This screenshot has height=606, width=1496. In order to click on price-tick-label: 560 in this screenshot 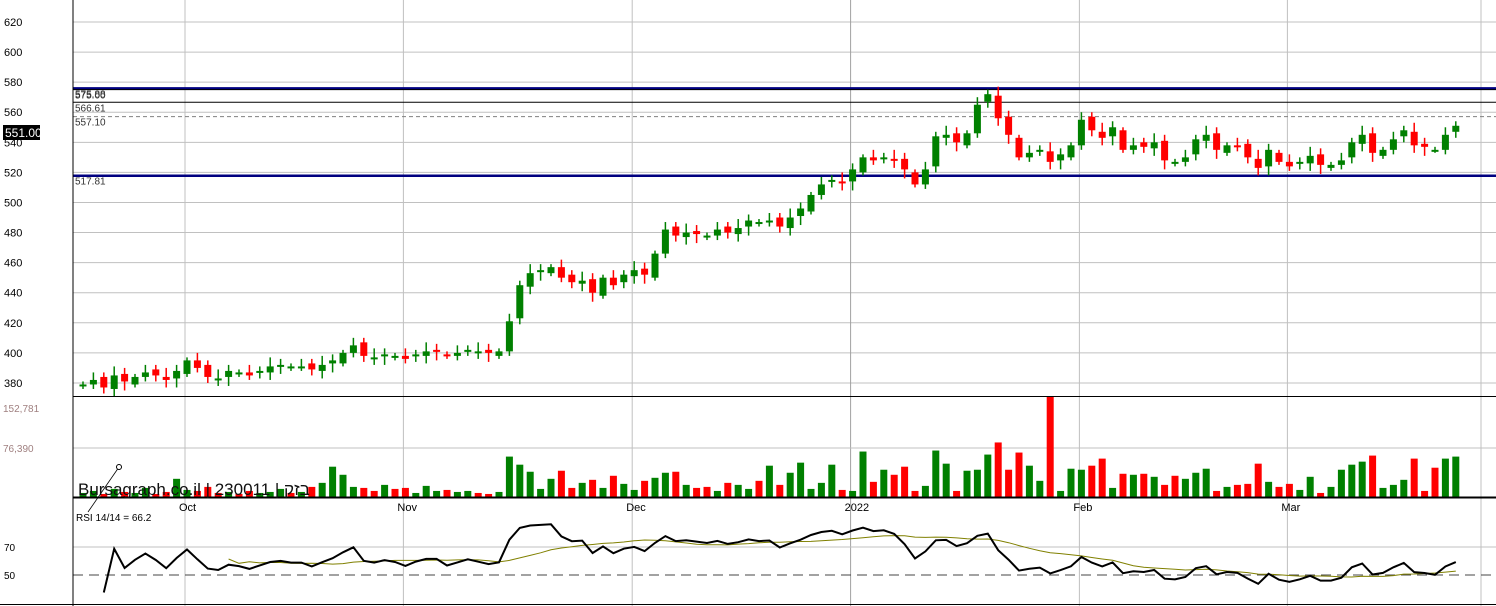, I will do `click(13, 113)`.